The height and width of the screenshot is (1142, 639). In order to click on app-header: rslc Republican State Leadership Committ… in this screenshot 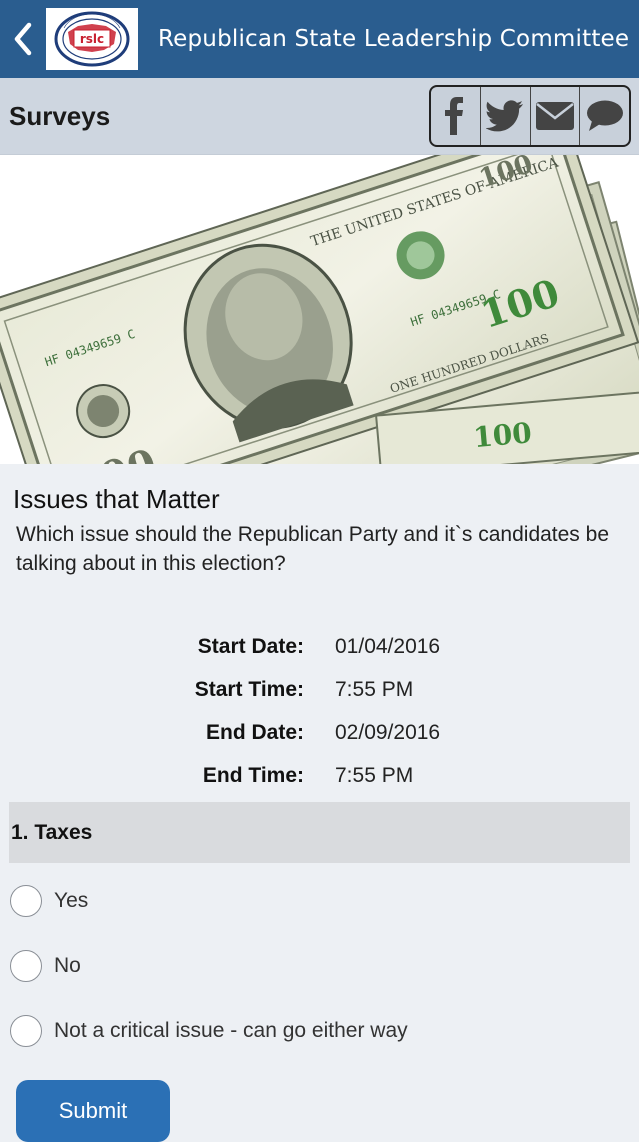, I will do `click(319, 39)`.